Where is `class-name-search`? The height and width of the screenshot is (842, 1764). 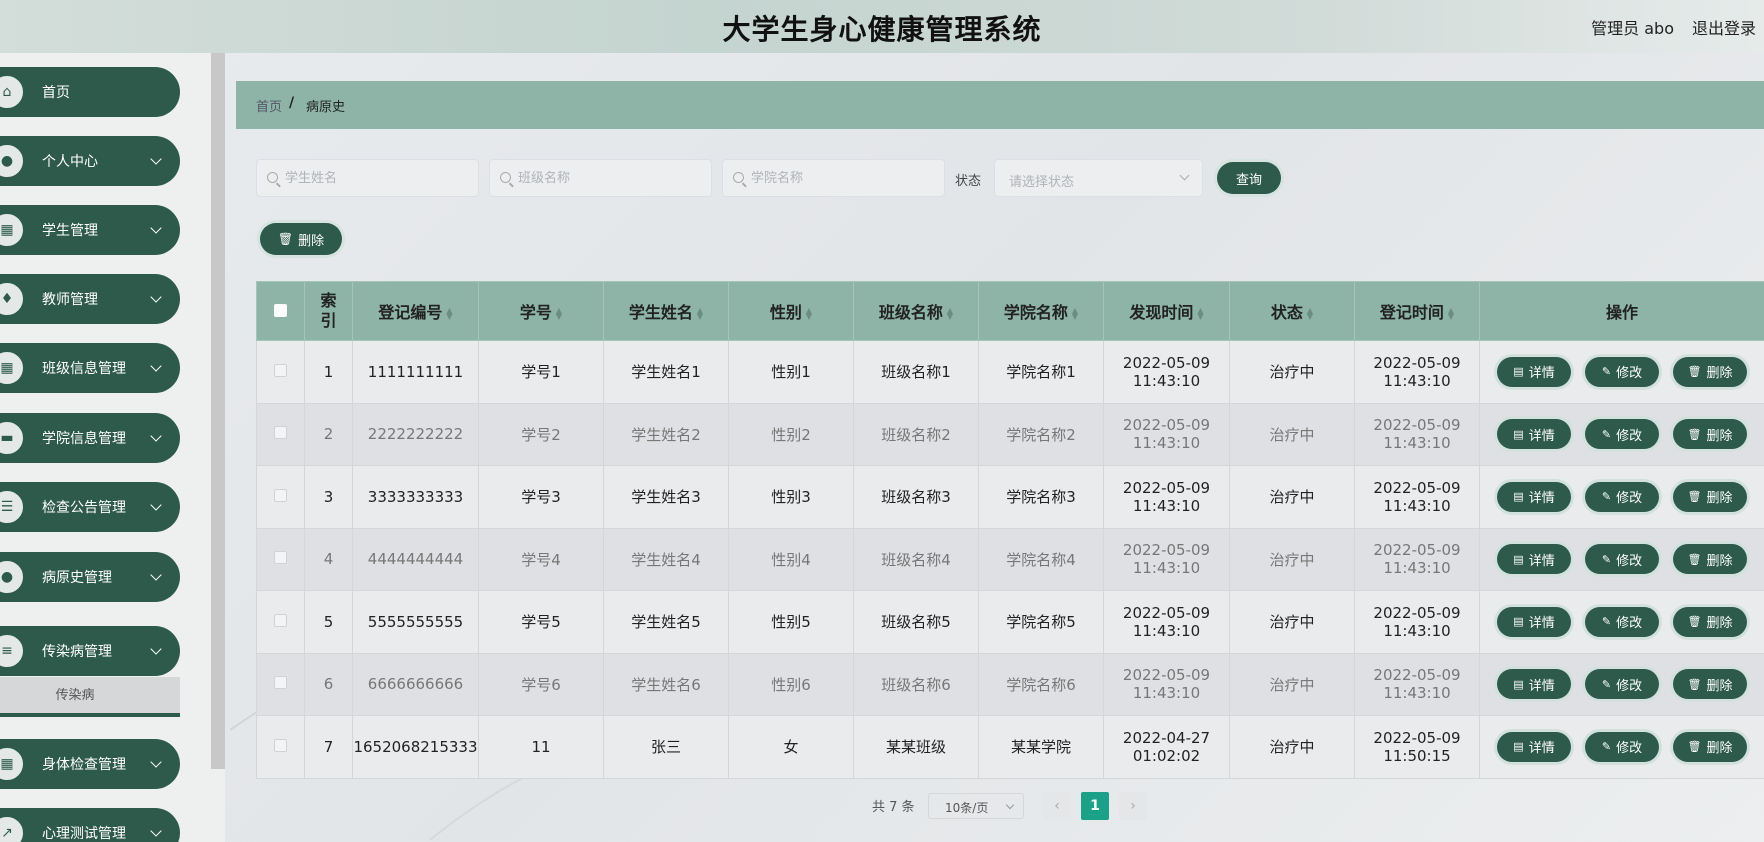 class-name-search is located at coordinates (600, 178).